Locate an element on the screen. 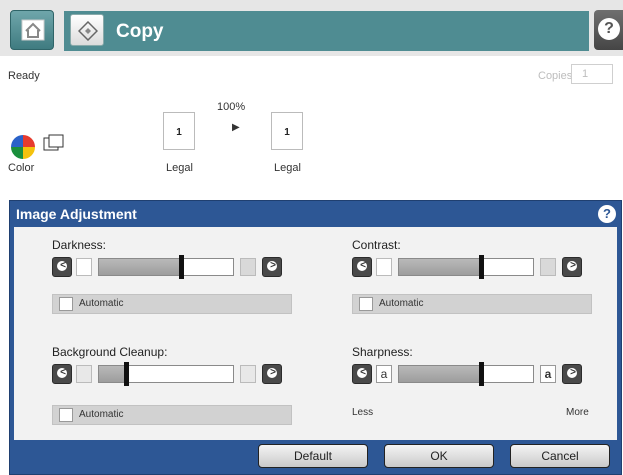 The width and height of the screenshot is (623, 475). sharpness-decrease-button: < is located at coordinates (362, 374).